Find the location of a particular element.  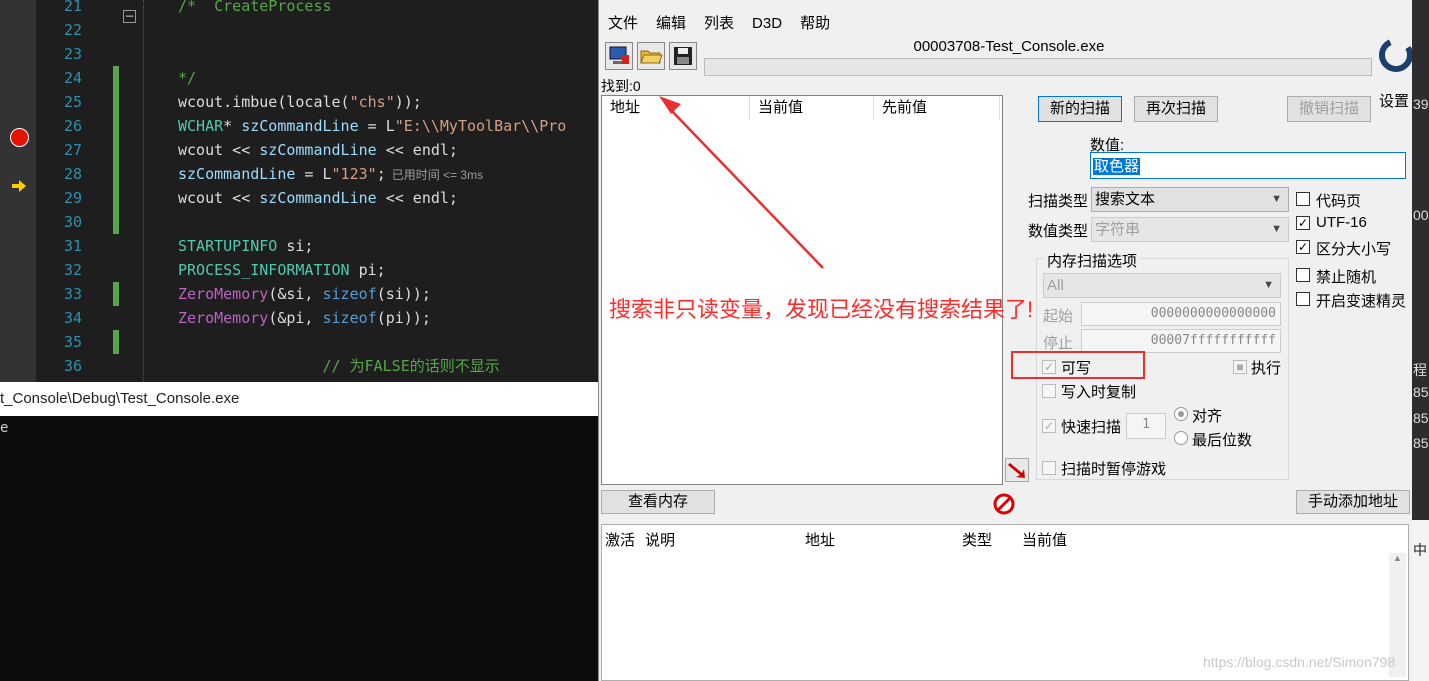

code-line: 31 STARTUPINFO si; is located at coordinates (300, 246).